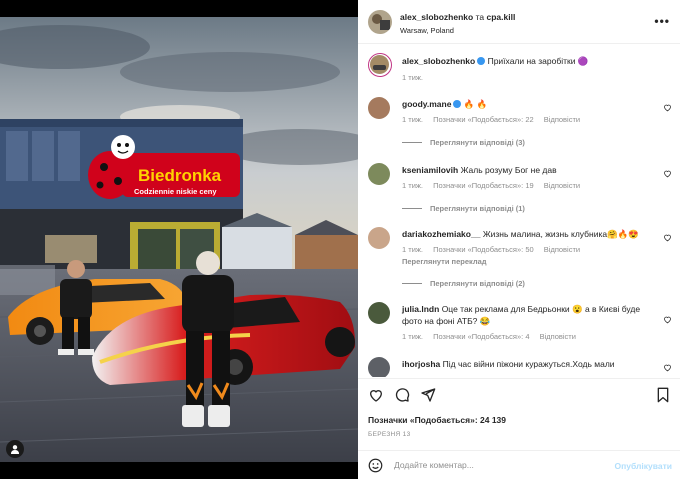 Image resolution: width=680 pixels, height=479 pixels. Describe the element at coordinates (380, 22) in the screenshot. I see `author-avatar` at that location.